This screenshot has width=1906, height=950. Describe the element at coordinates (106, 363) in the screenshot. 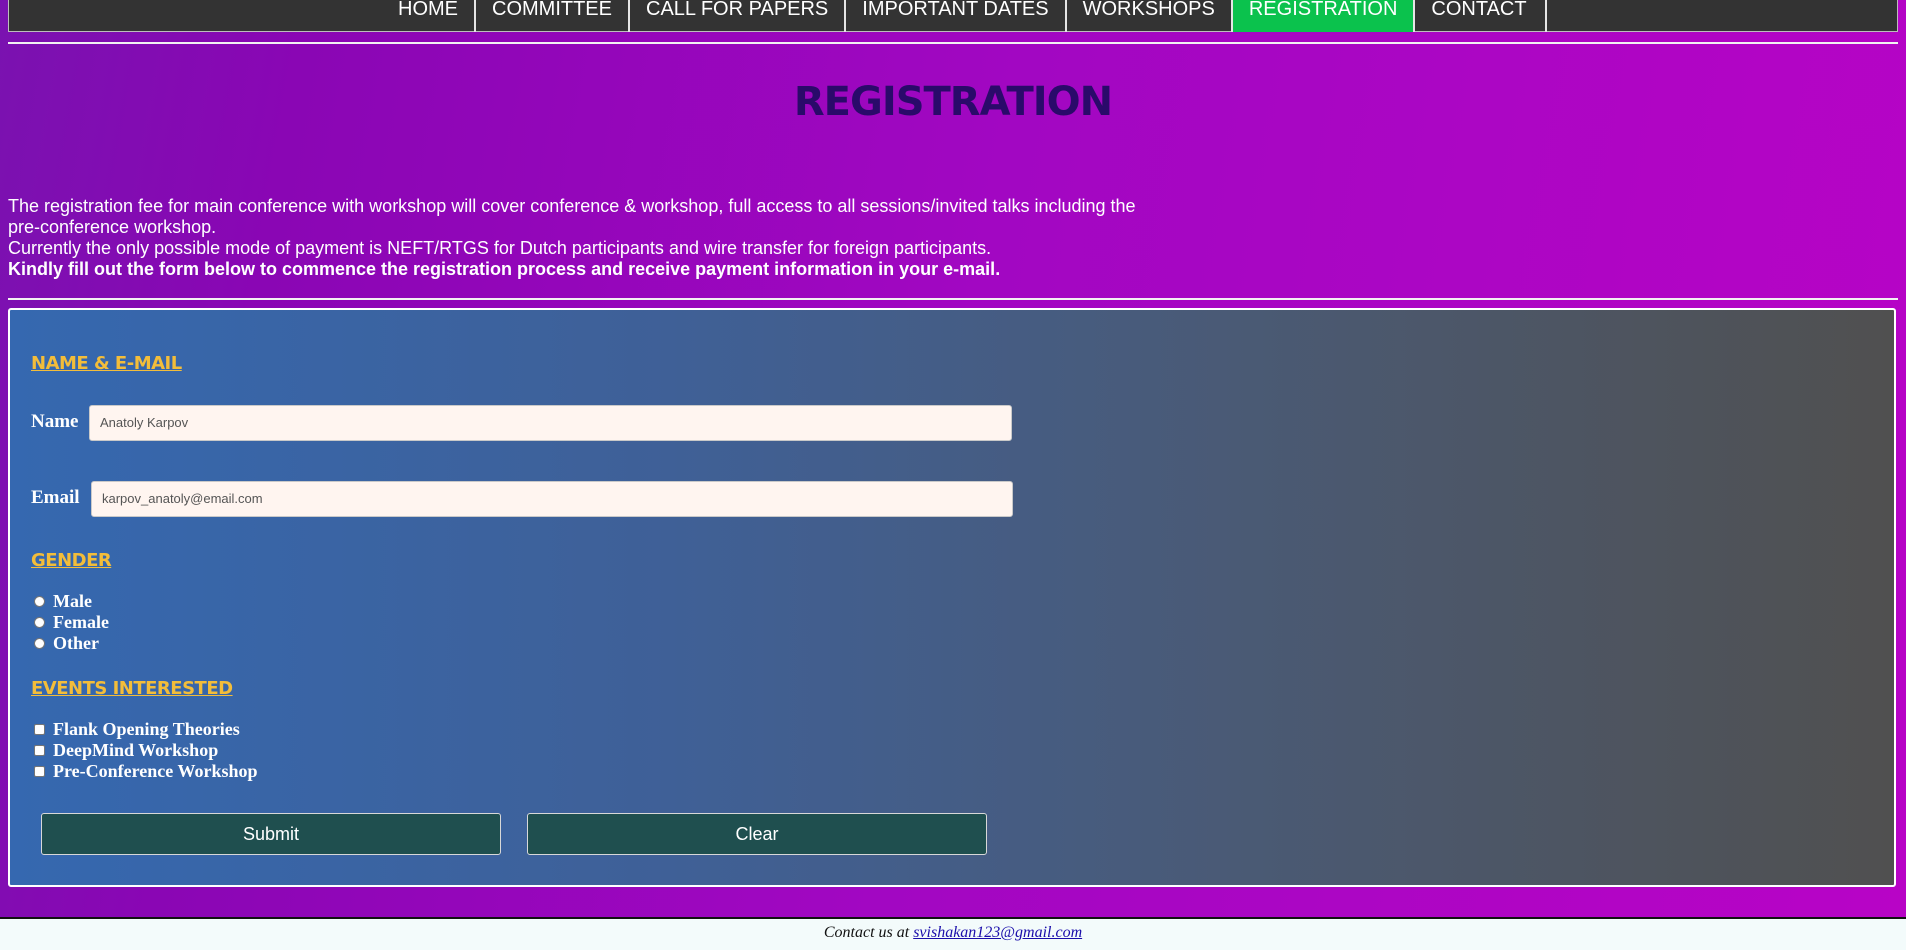

I see `section-title-name-email: NAME & E-MAIL` at that location.